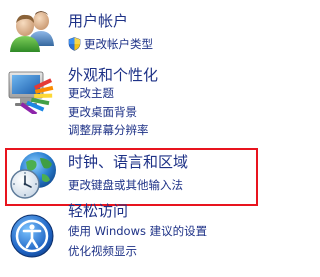 The height and width of the screenshot is (277, 320). Describe the element at coordinates (33, 31) in the screenshot. I see `users-icon` at that location.